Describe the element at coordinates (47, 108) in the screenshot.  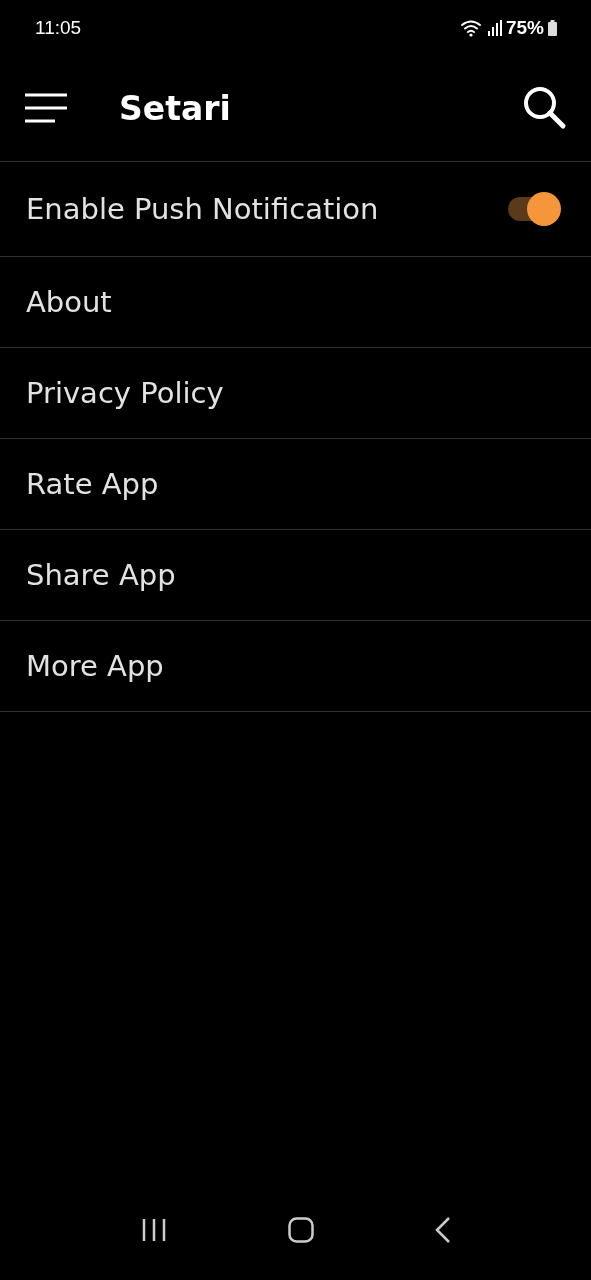
I see `menu-icon` at that location.